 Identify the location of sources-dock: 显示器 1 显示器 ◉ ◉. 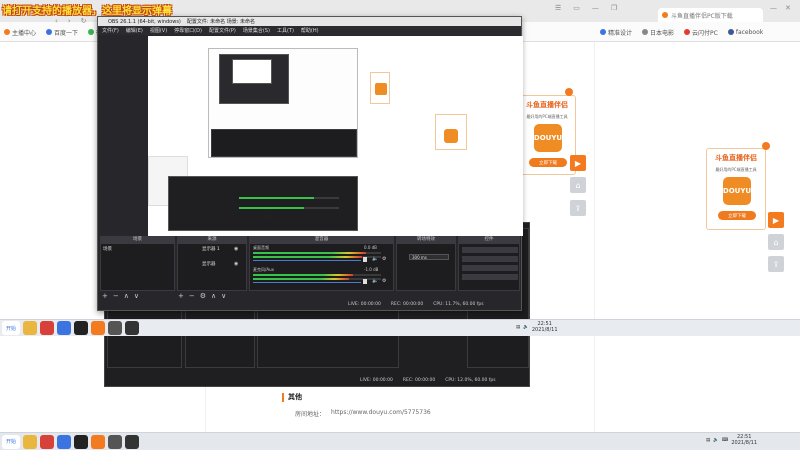
(212, 267).